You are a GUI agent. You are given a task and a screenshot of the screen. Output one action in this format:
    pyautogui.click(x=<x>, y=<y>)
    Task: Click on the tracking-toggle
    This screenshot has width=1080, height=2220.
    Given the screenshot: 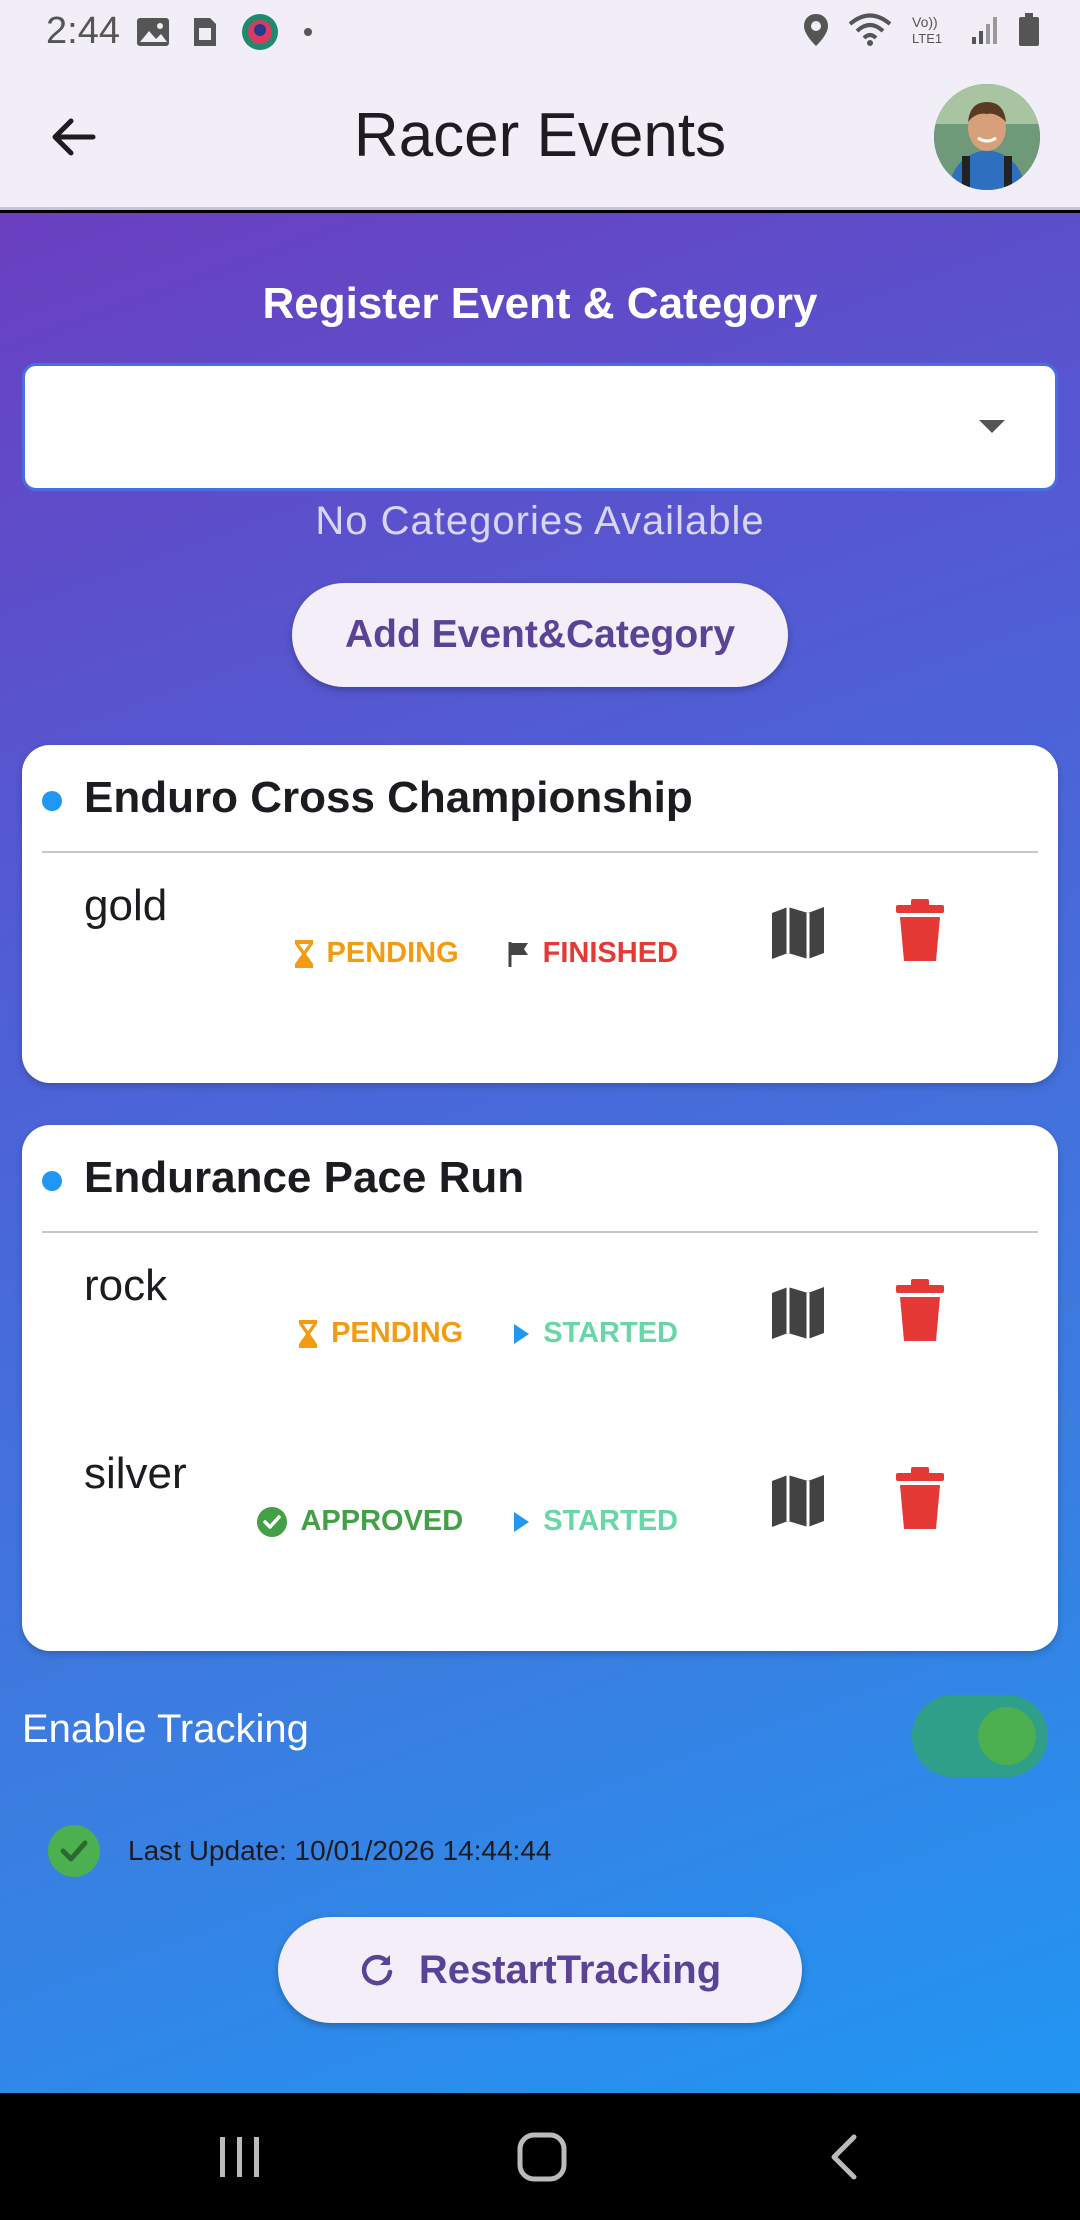 What is the action you would take?
    pyautogui.click(x=980, y=1736)
    